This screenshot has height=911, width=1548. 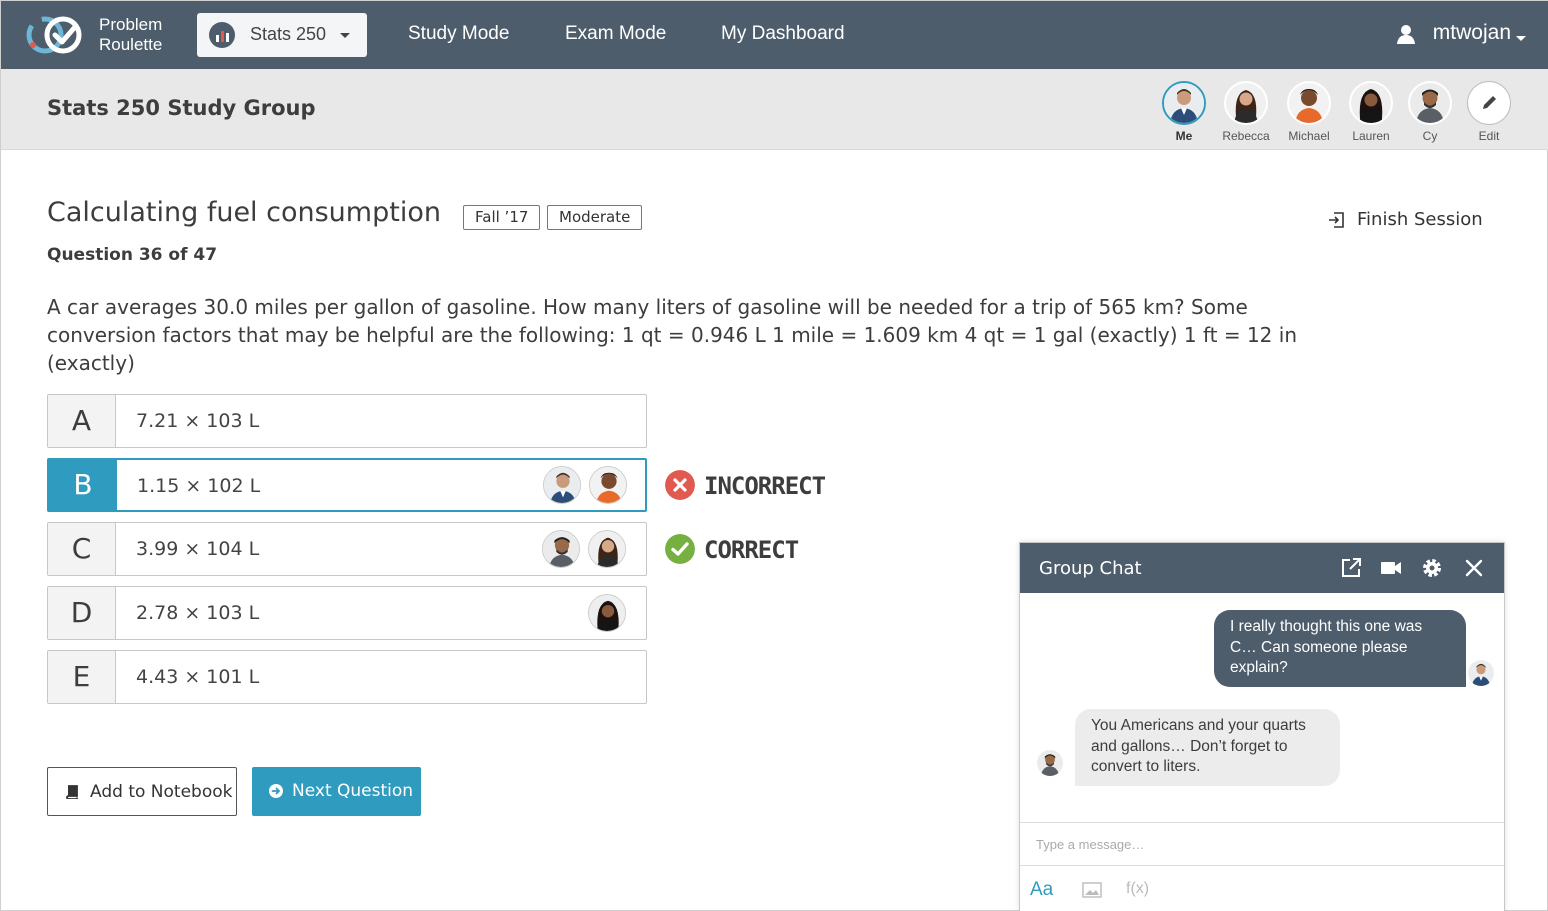 I want to click on member-lauren: Lauren, so click(x=1371, y=112).